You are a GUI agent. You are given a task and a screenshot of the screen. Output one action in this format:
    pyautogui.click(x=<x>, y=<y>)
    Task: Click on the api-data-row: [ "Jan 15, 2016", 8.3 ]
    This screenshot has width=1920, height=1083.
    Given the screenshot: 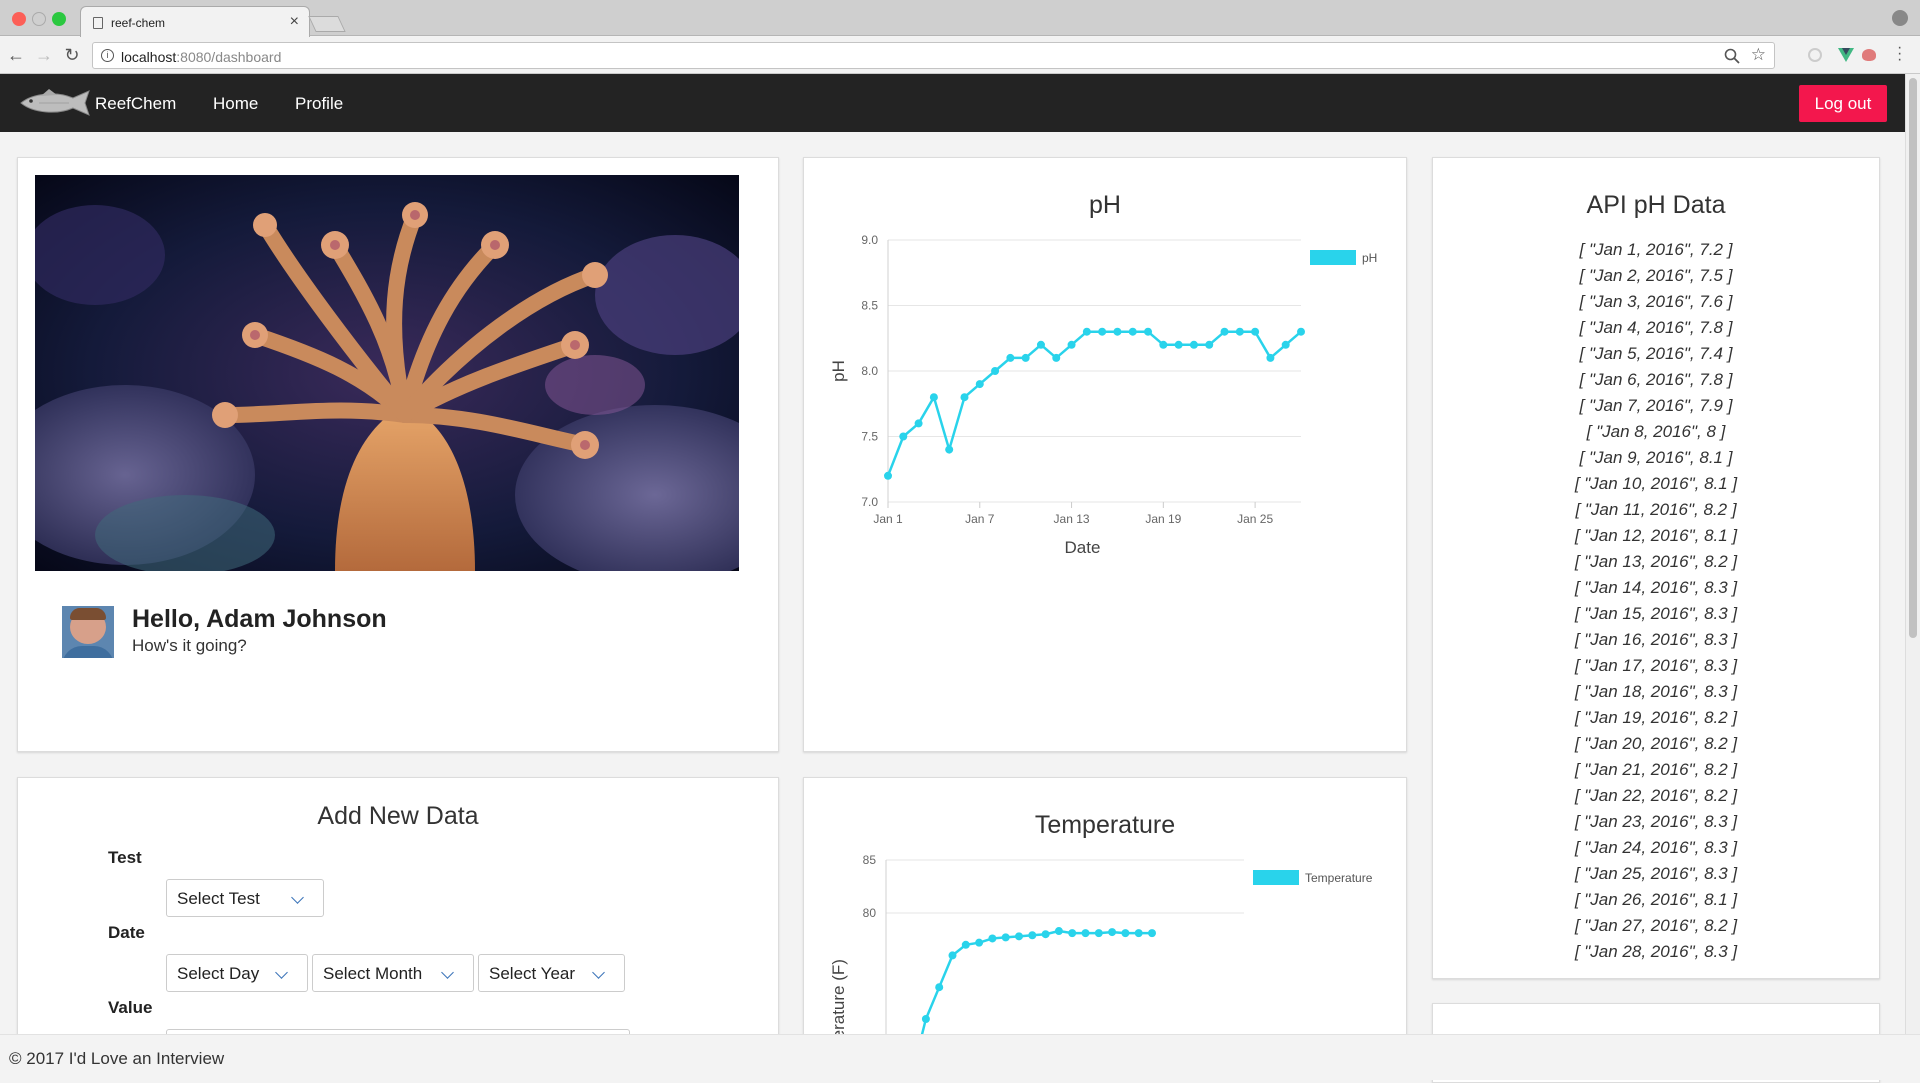 What is the action you would take?
    pyautogui.click(x=1656, y=613)
    